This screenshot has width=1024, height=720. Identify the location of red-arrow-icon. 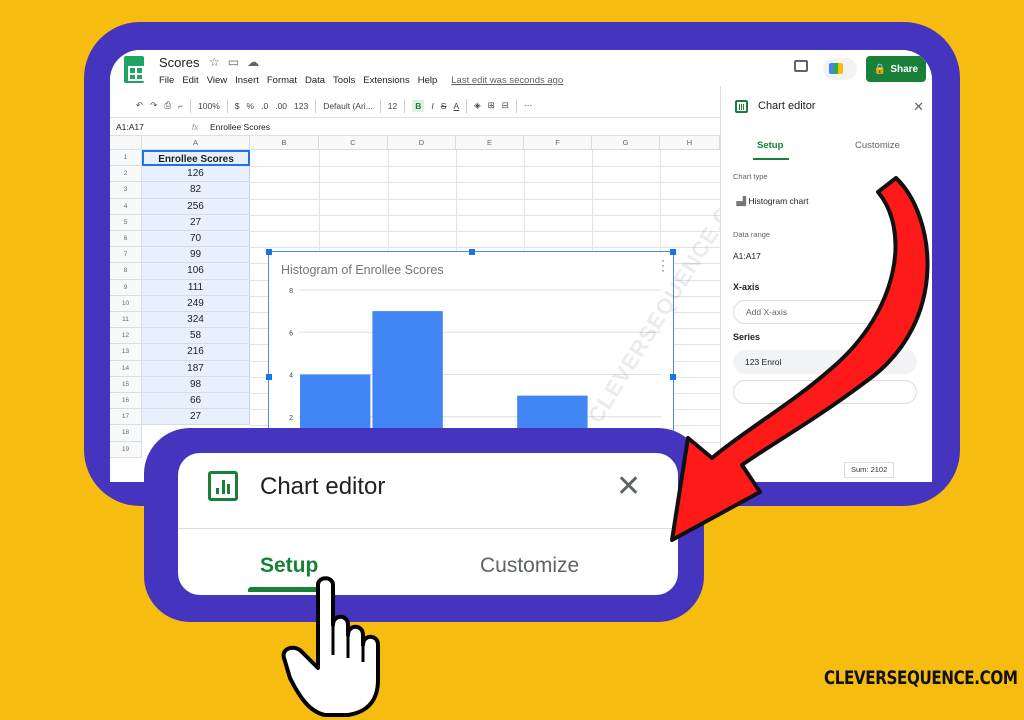
(800, 359).